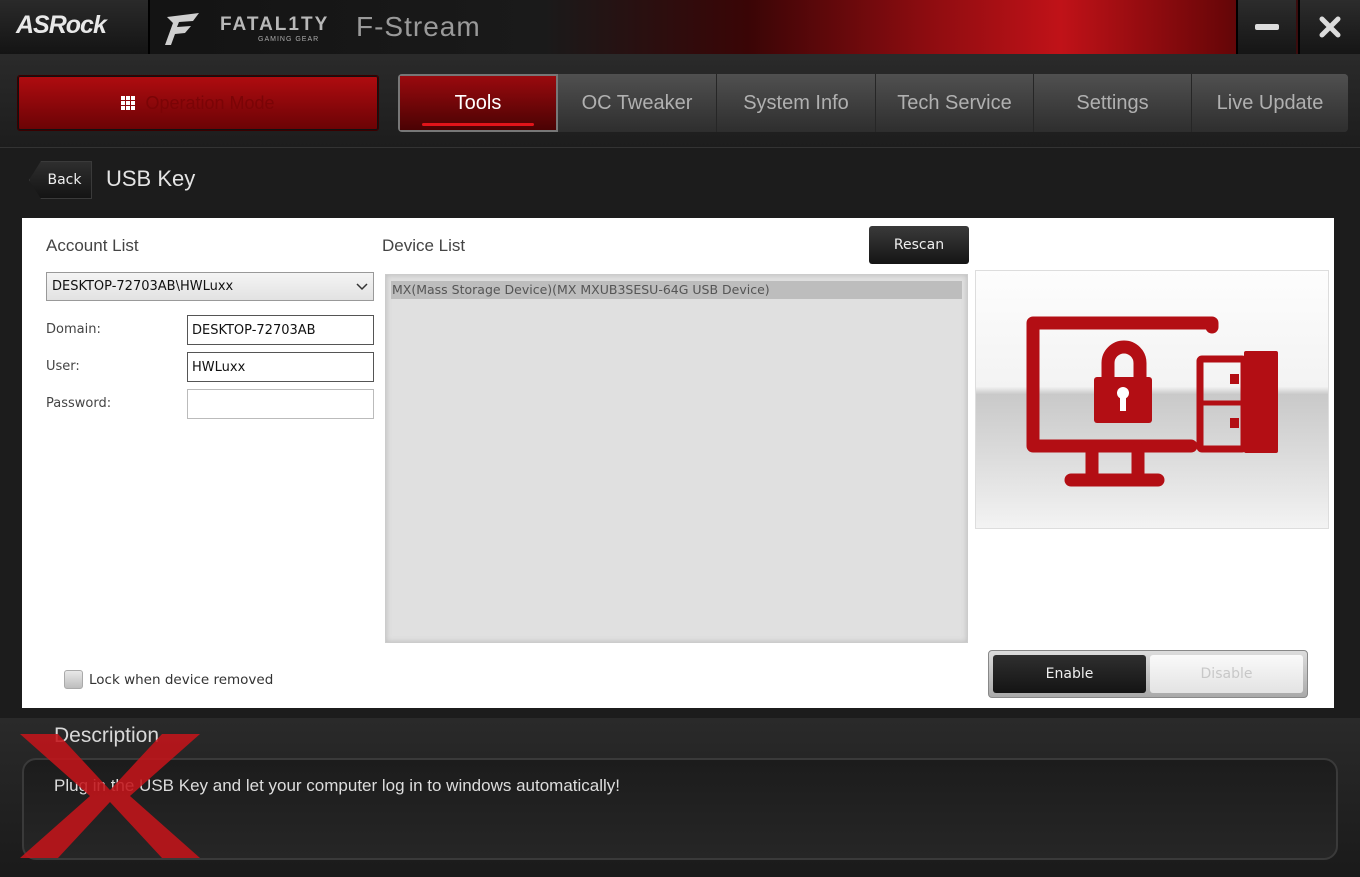 The height and width of the screenshot is (877, 1360). What do you see at coordinates (796, 103) in the screenshot?
I see `tab-system-info: System Info` at bounding box center [796, 103].